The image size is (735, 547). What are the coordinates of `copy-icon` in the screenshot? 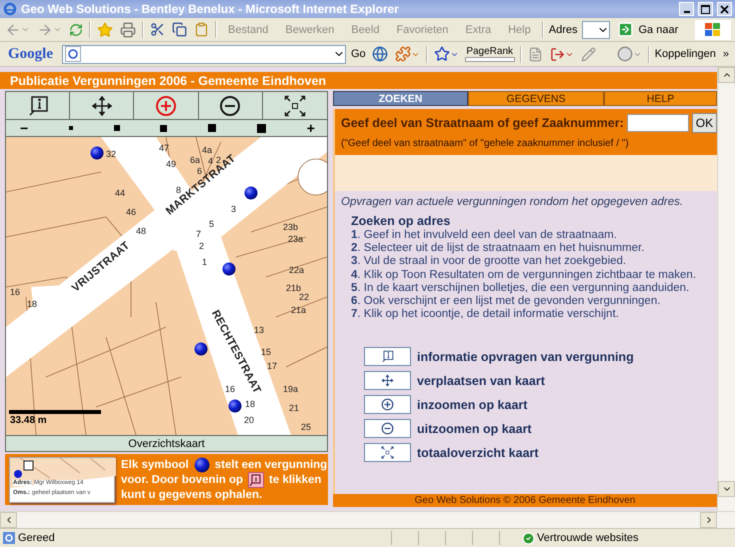 It's located at (179, 29).